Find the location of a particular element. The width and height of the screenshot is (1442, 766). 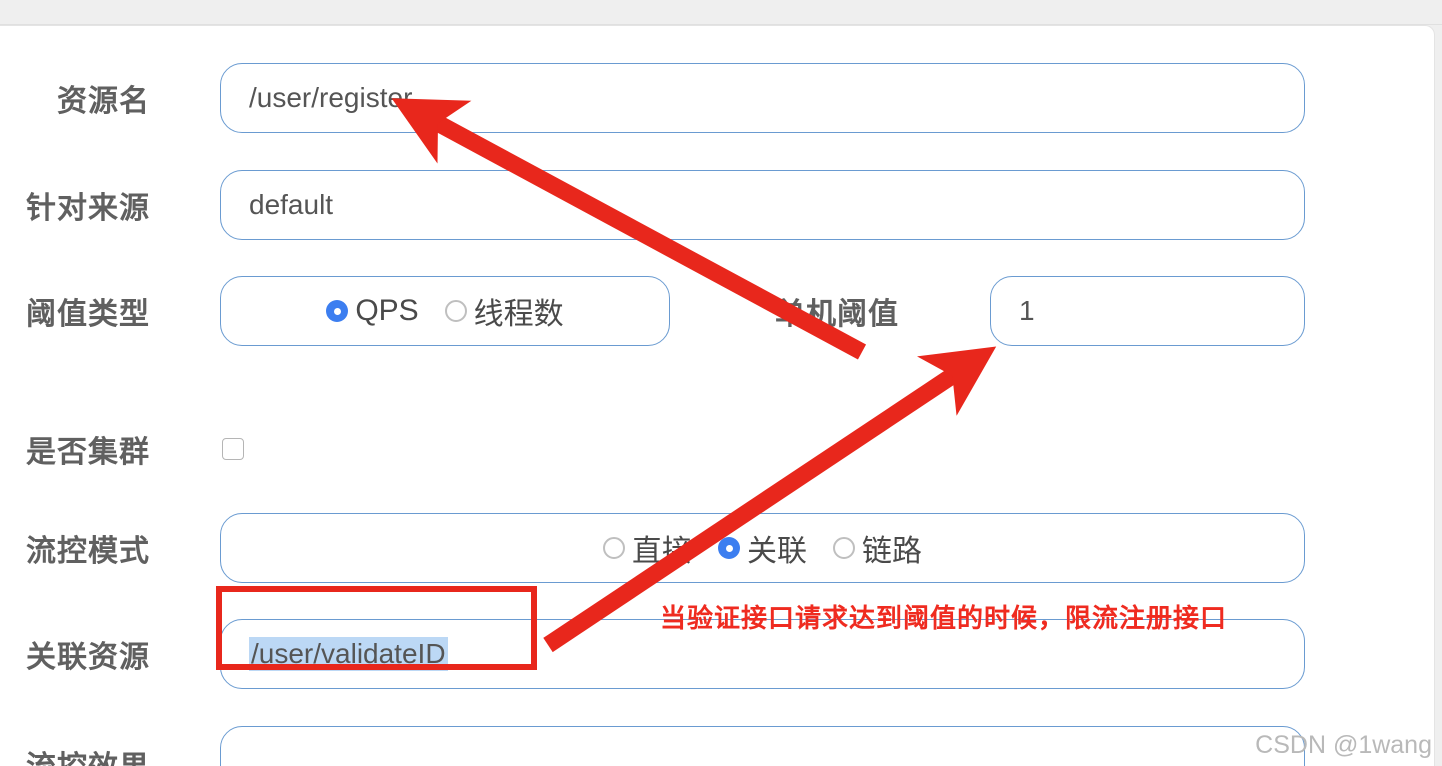

label-limit-origin: 针对来源 is located at coordinates (88, 208).